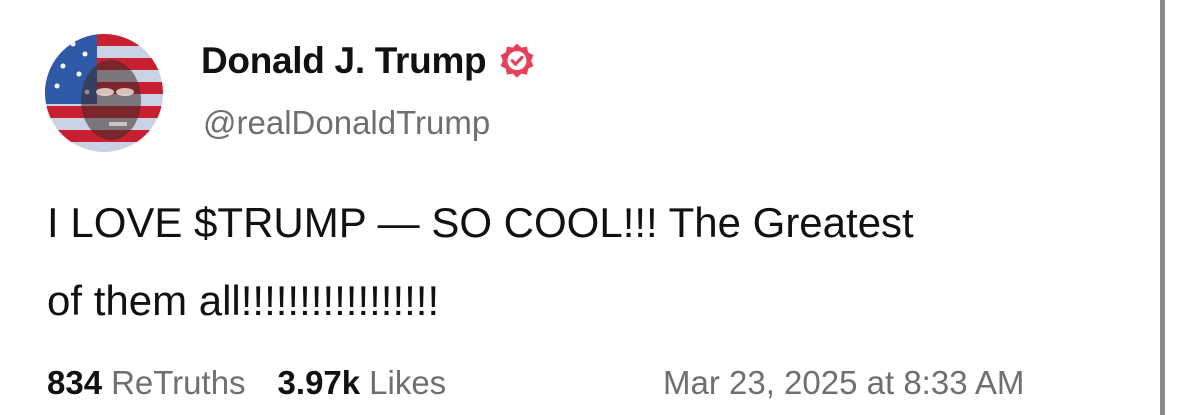  What do you see at coordinates (1162, 207) in the screenshot?
I see `right-border-line` at bounding box center [1162, 207].